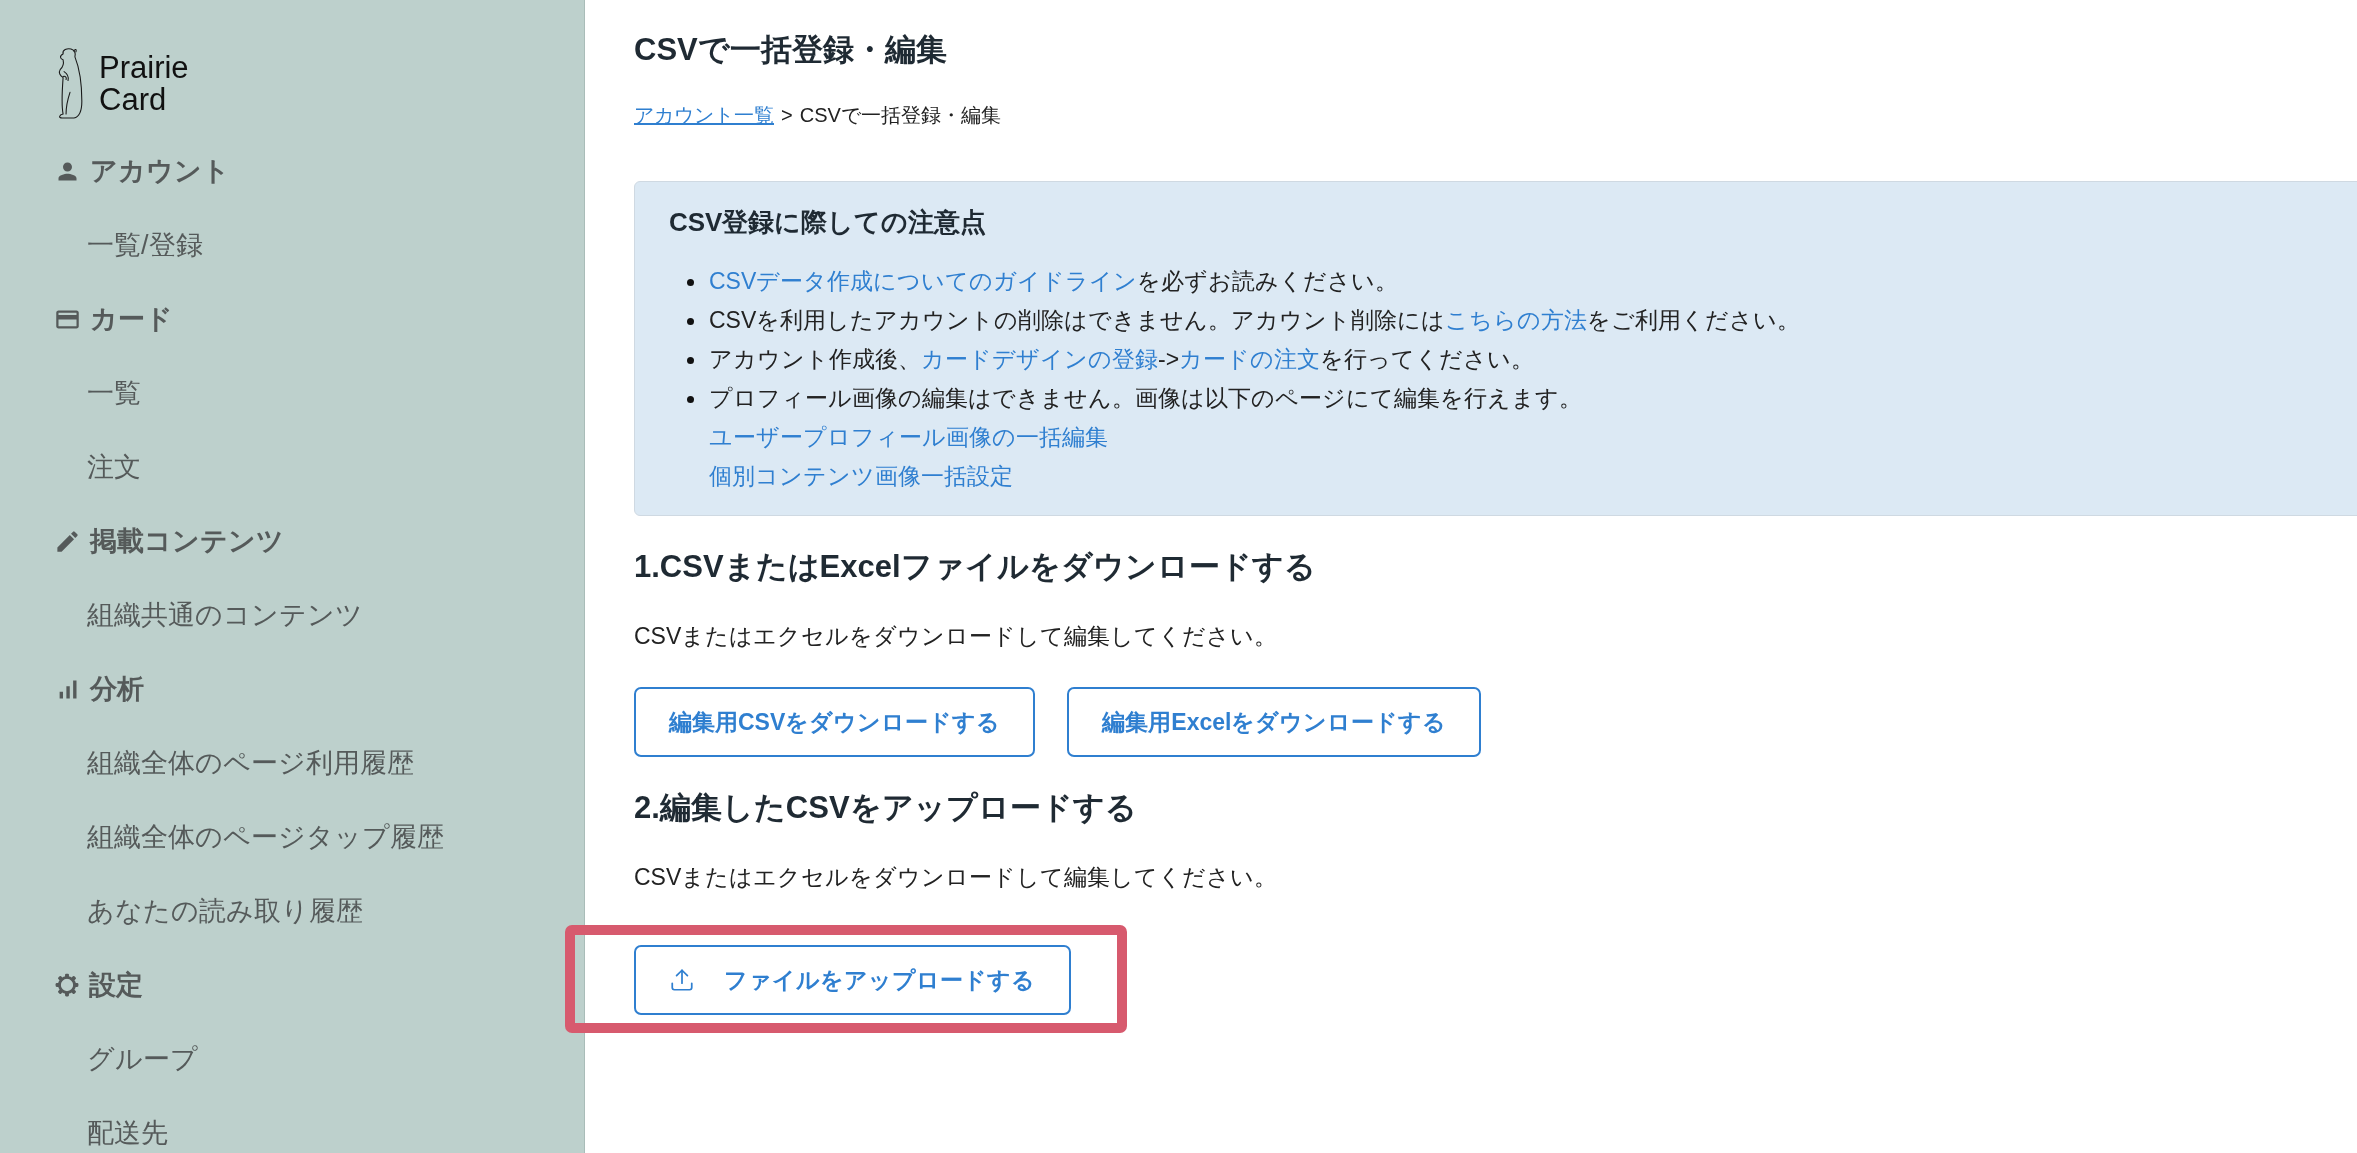 The width and height of the screenshot is (2357, 1153). What do you see at coordinates (975, 567) in the screenshot?
I see `section-heading: 1.CSVまたはExcelファイルをダウンロードする` at bounding box center [975, 567].